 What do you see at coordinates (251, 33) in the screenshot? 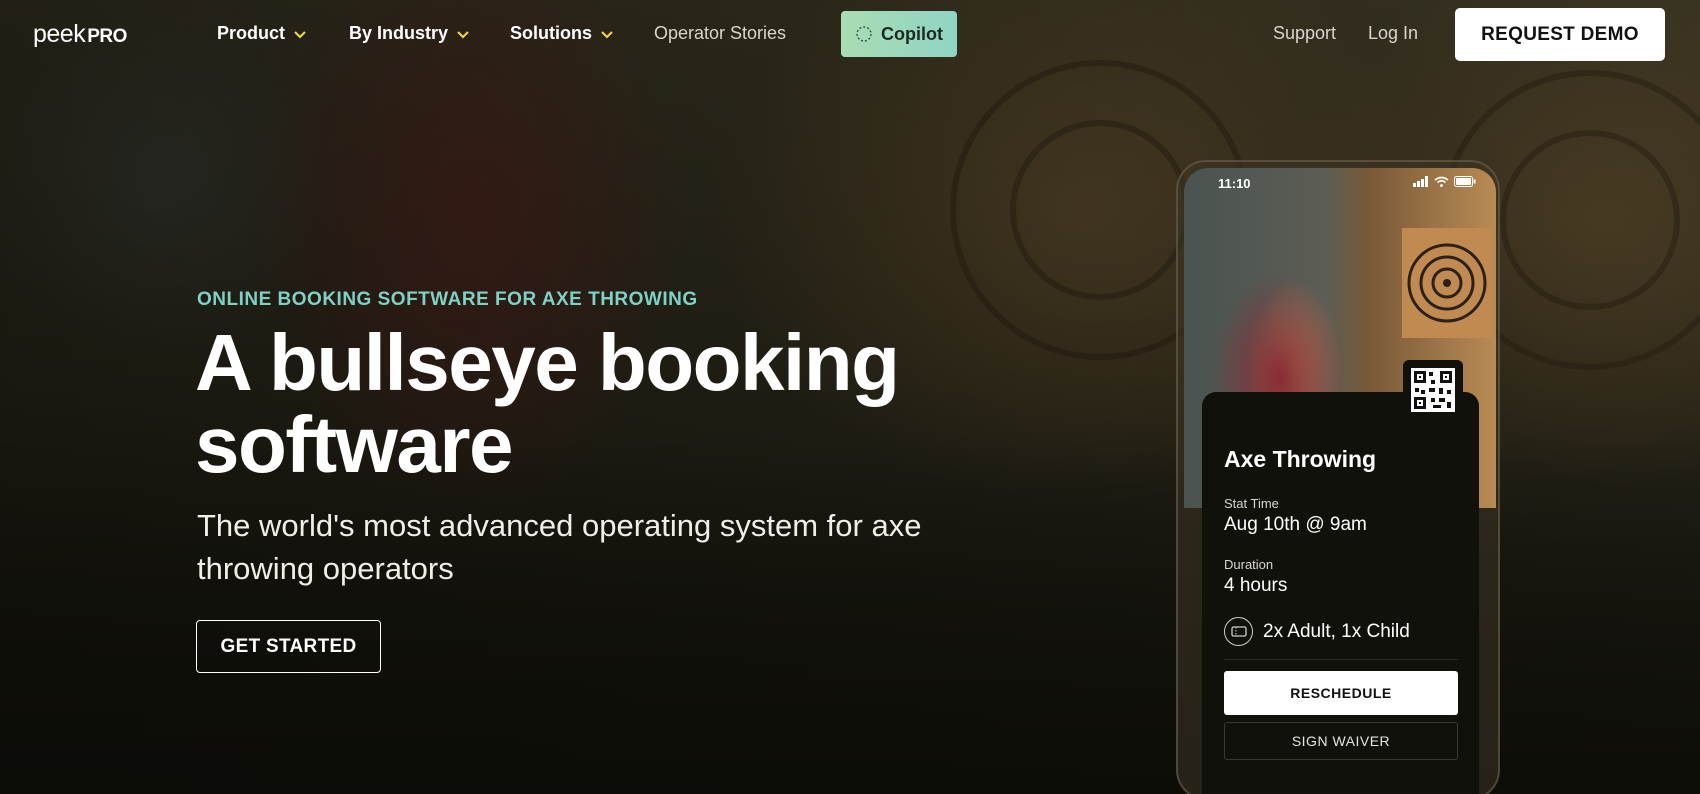
I see `nav-product-label: Product` at bounding box center [251, 33].